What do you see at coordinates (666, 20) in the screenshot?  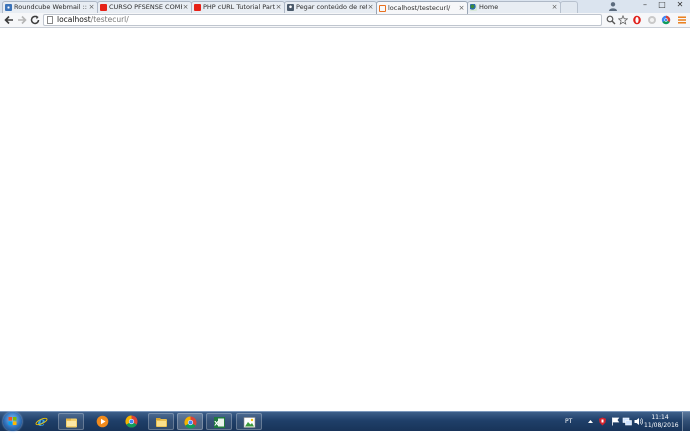 I see `chrome-extension-icon` at bounding box center [666, 20].